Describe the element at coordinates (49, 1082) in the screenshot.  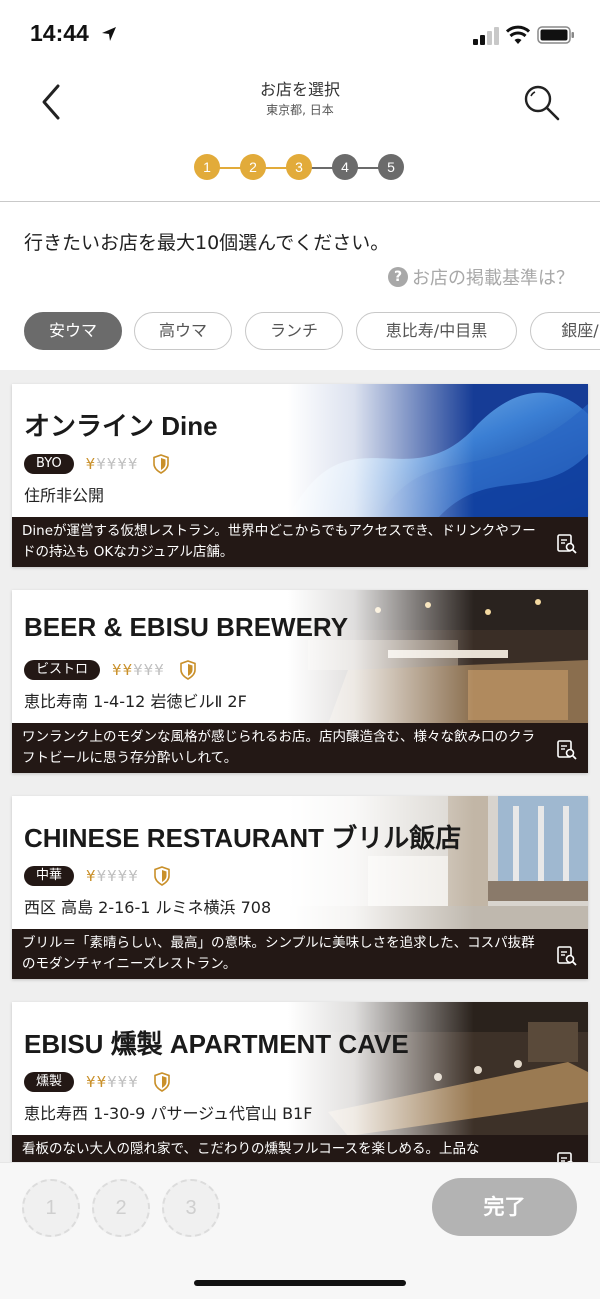
I see `category-badge: 燻製` at that location.